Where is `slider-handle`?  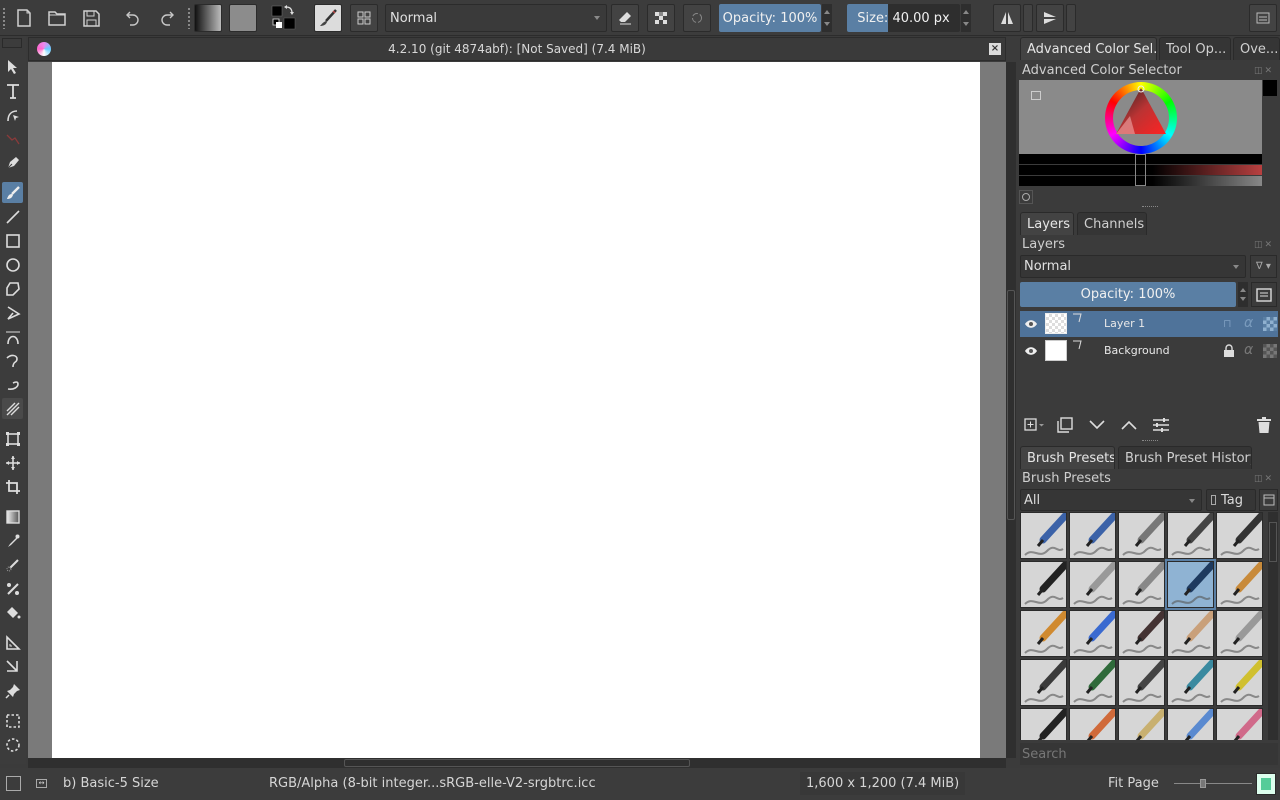
slider-handle is located at coordinates (1140, 170).